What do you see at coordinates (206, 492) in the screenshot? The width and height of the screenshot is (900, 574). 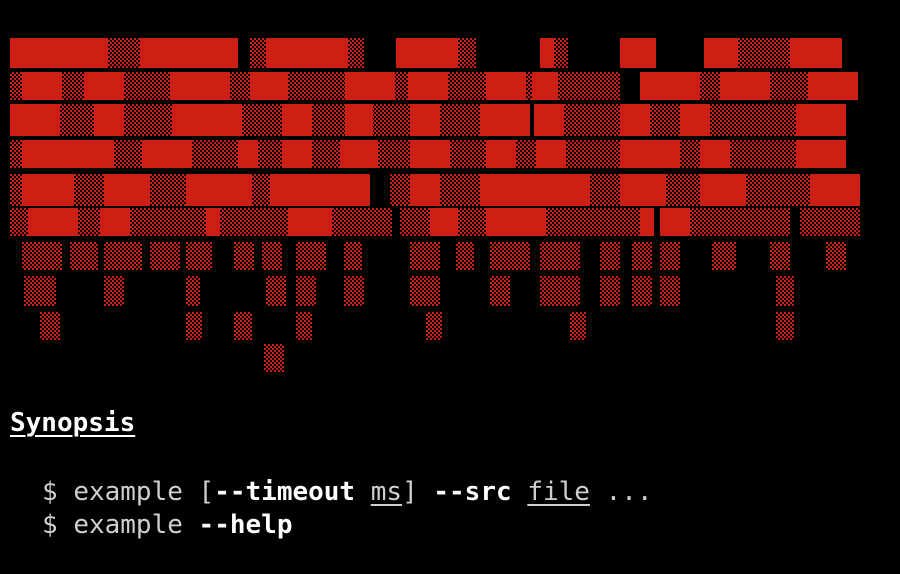 I see `open-bracket: [` at bounding box center [206, 492].